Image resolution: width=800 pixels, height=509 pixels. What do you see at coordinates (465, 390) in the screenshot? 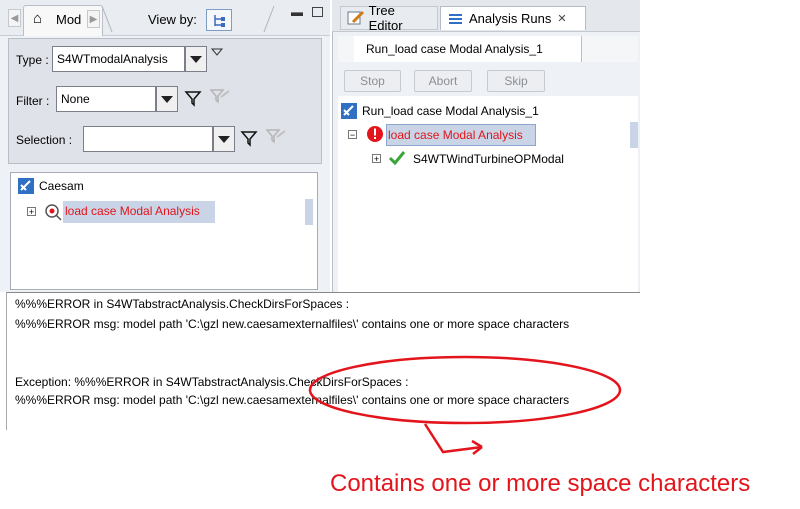
I see `highlight-ellipse` at bounding box center [465, 390].